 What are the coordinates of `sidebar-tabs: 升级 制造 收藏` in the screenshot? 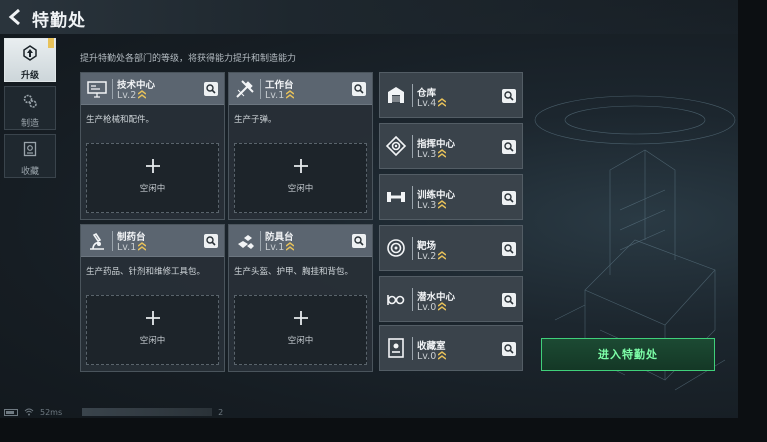 It's located at (30, 110).